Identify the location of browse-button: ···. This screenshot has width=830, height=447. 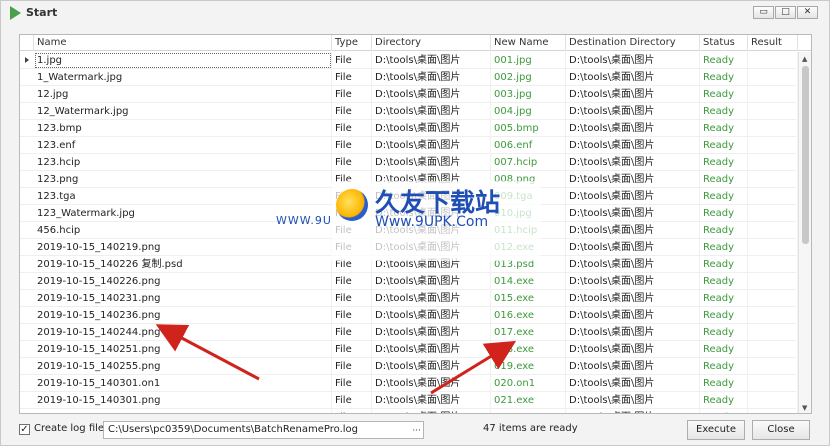
(416, 431).